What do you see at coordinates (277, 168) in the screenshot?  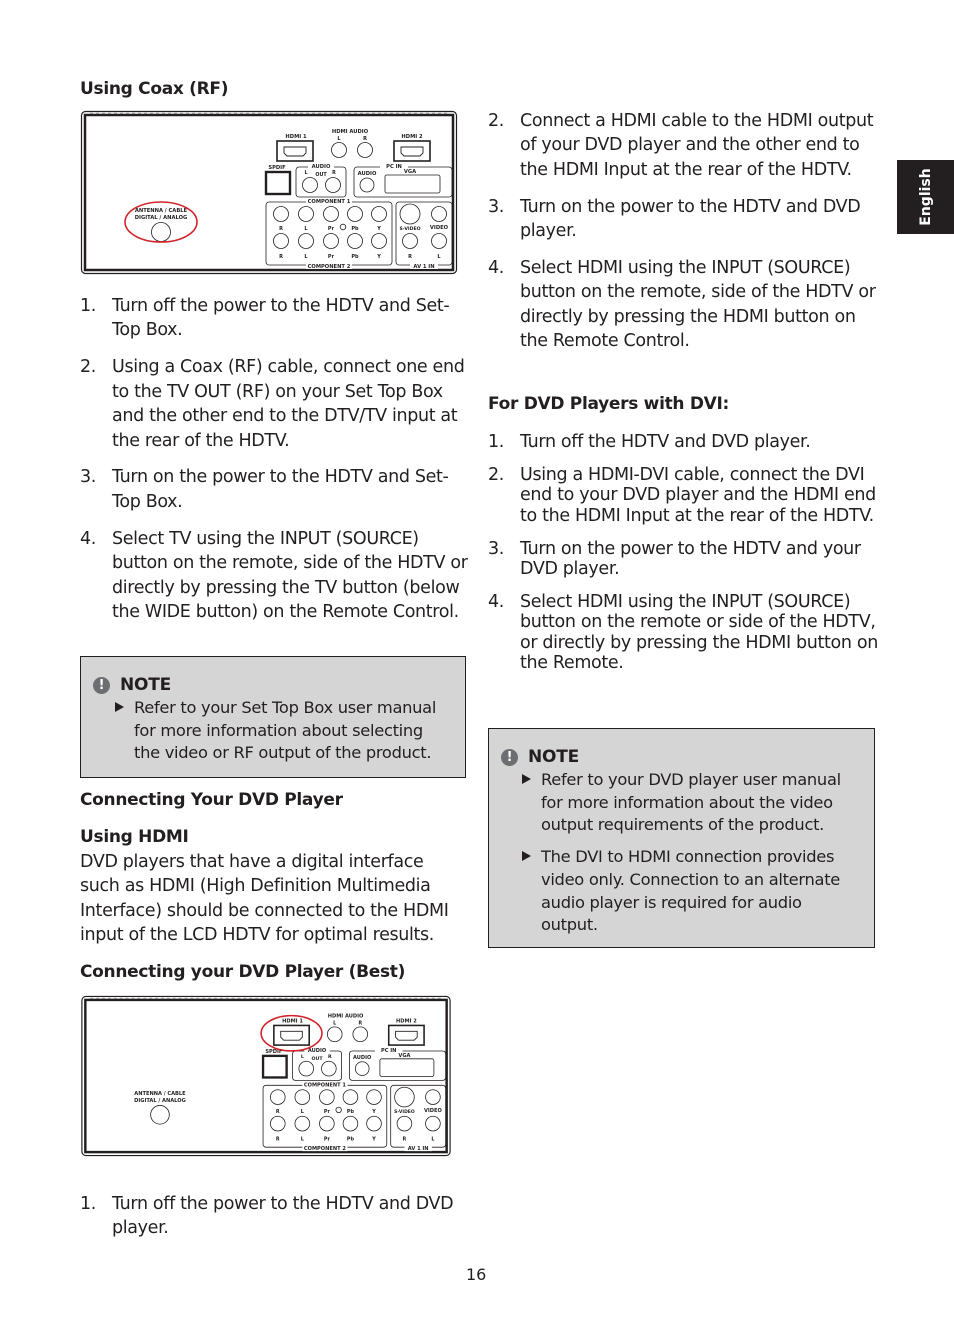 I see `spdif-label: SPDIF` at bounding box center [277, 168].